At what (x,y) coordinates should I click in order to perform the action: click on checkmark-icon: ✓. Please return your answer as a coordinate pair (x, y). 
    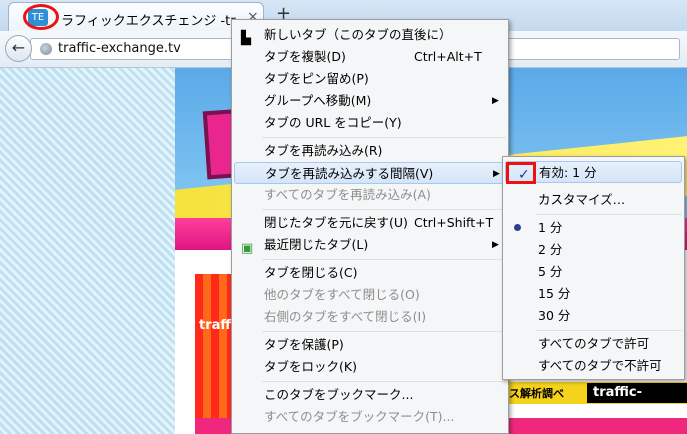
    Looking at the image, I should click on (524, 175).